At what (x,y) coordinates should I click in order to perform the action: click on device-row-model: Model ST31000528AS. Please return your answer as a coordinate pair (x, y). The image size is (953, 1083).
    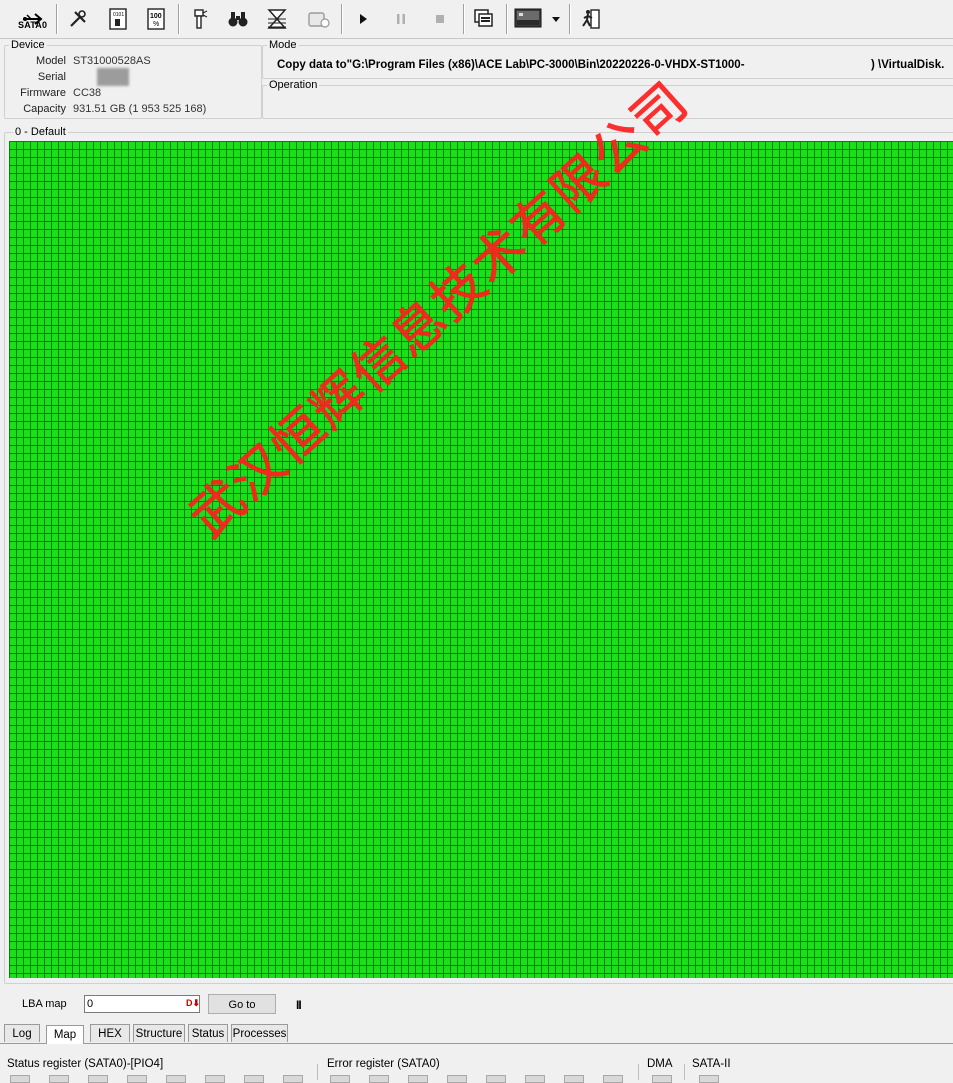
    Looking at the image, I should click on (130, 62).